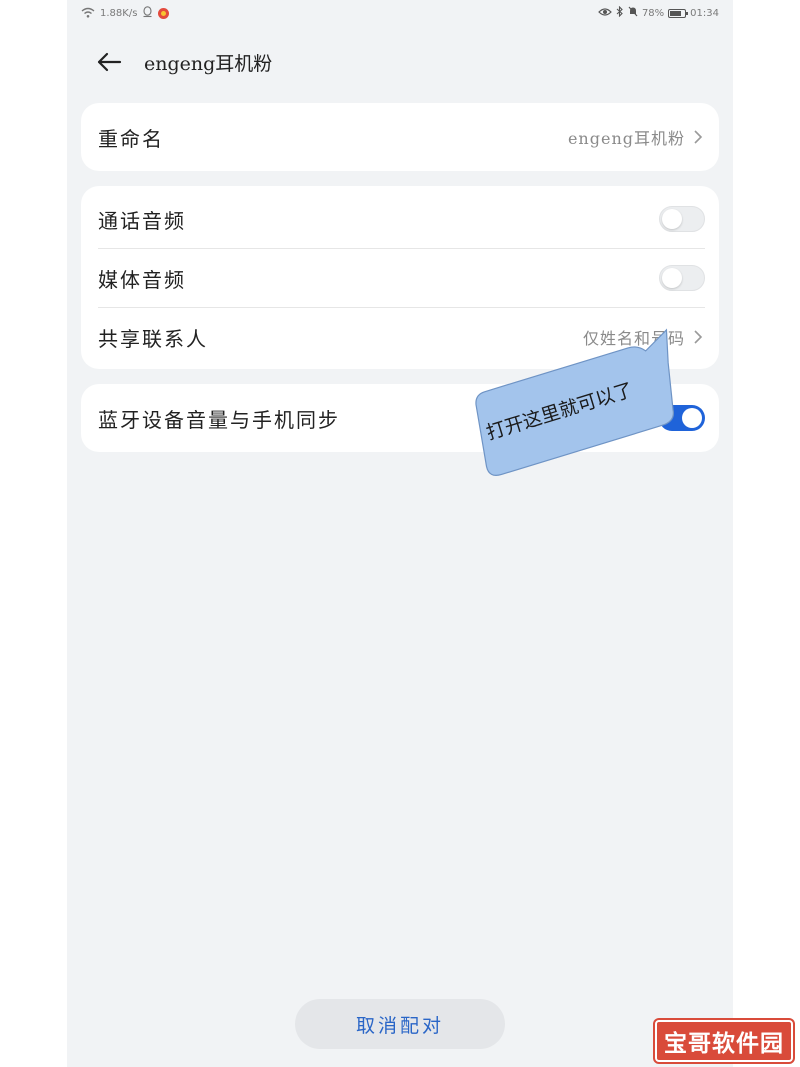 This screenshot has height=1067, width=800. What do you see at coordinates (704, 13) in the screenshot?
I see `status-time: 01:34` at bounding box center [704, 13].